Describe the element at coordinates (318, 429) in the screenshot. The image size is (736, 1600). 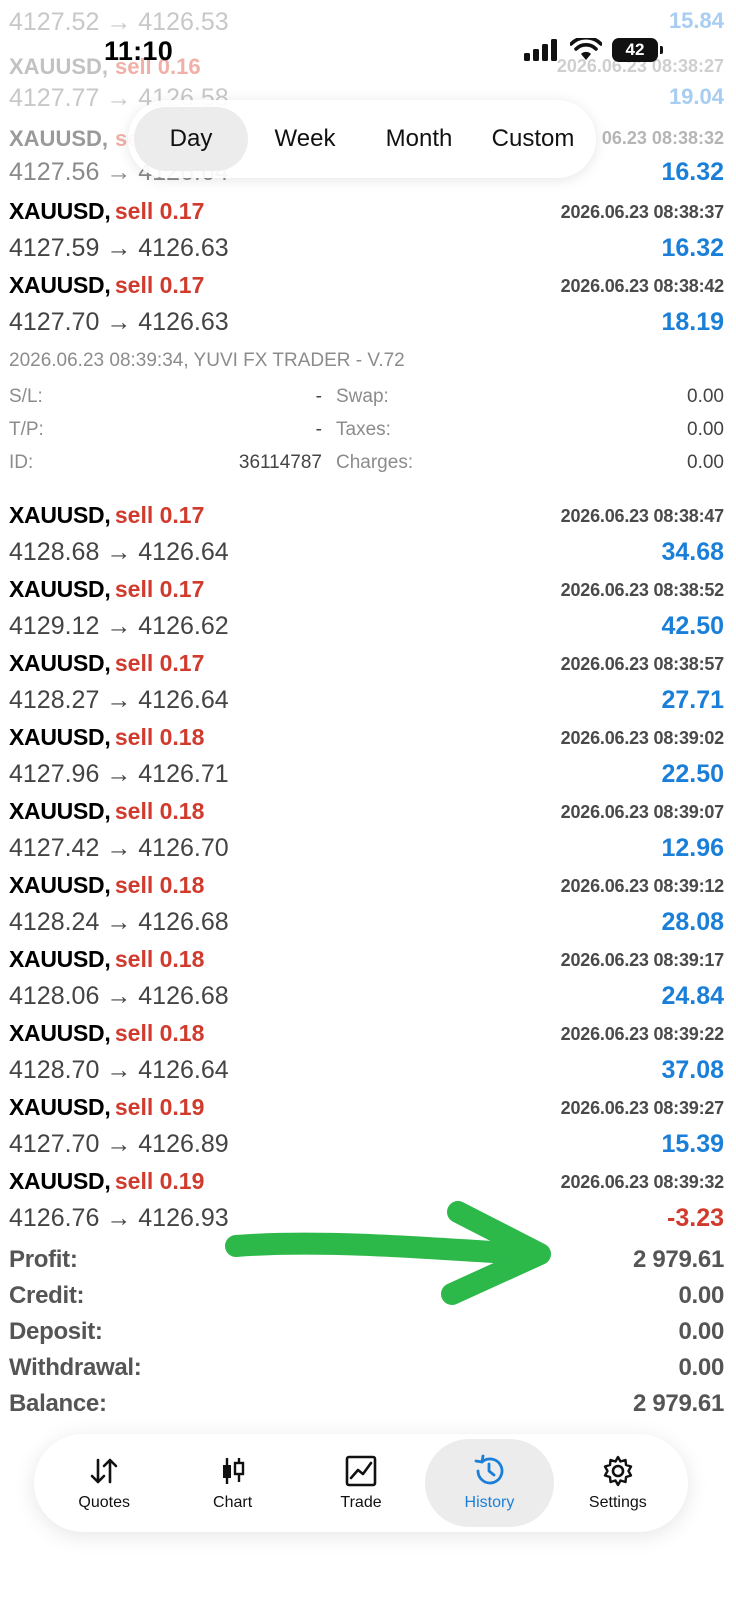
I see `tp-value: -` at that location.